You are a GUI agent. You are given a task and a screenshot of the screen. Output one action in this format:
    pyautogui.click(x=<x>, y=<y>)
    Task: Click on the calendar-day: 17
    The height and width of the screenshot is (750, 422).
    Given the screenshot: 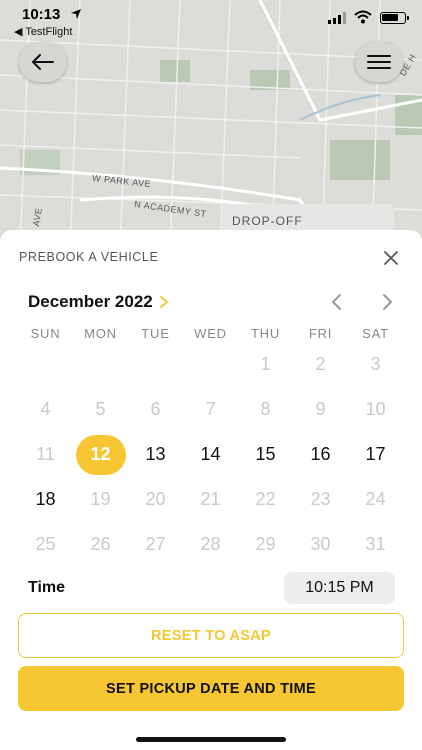 What is the action you would take?
    pyautogui.click(x=375, y=454)
    